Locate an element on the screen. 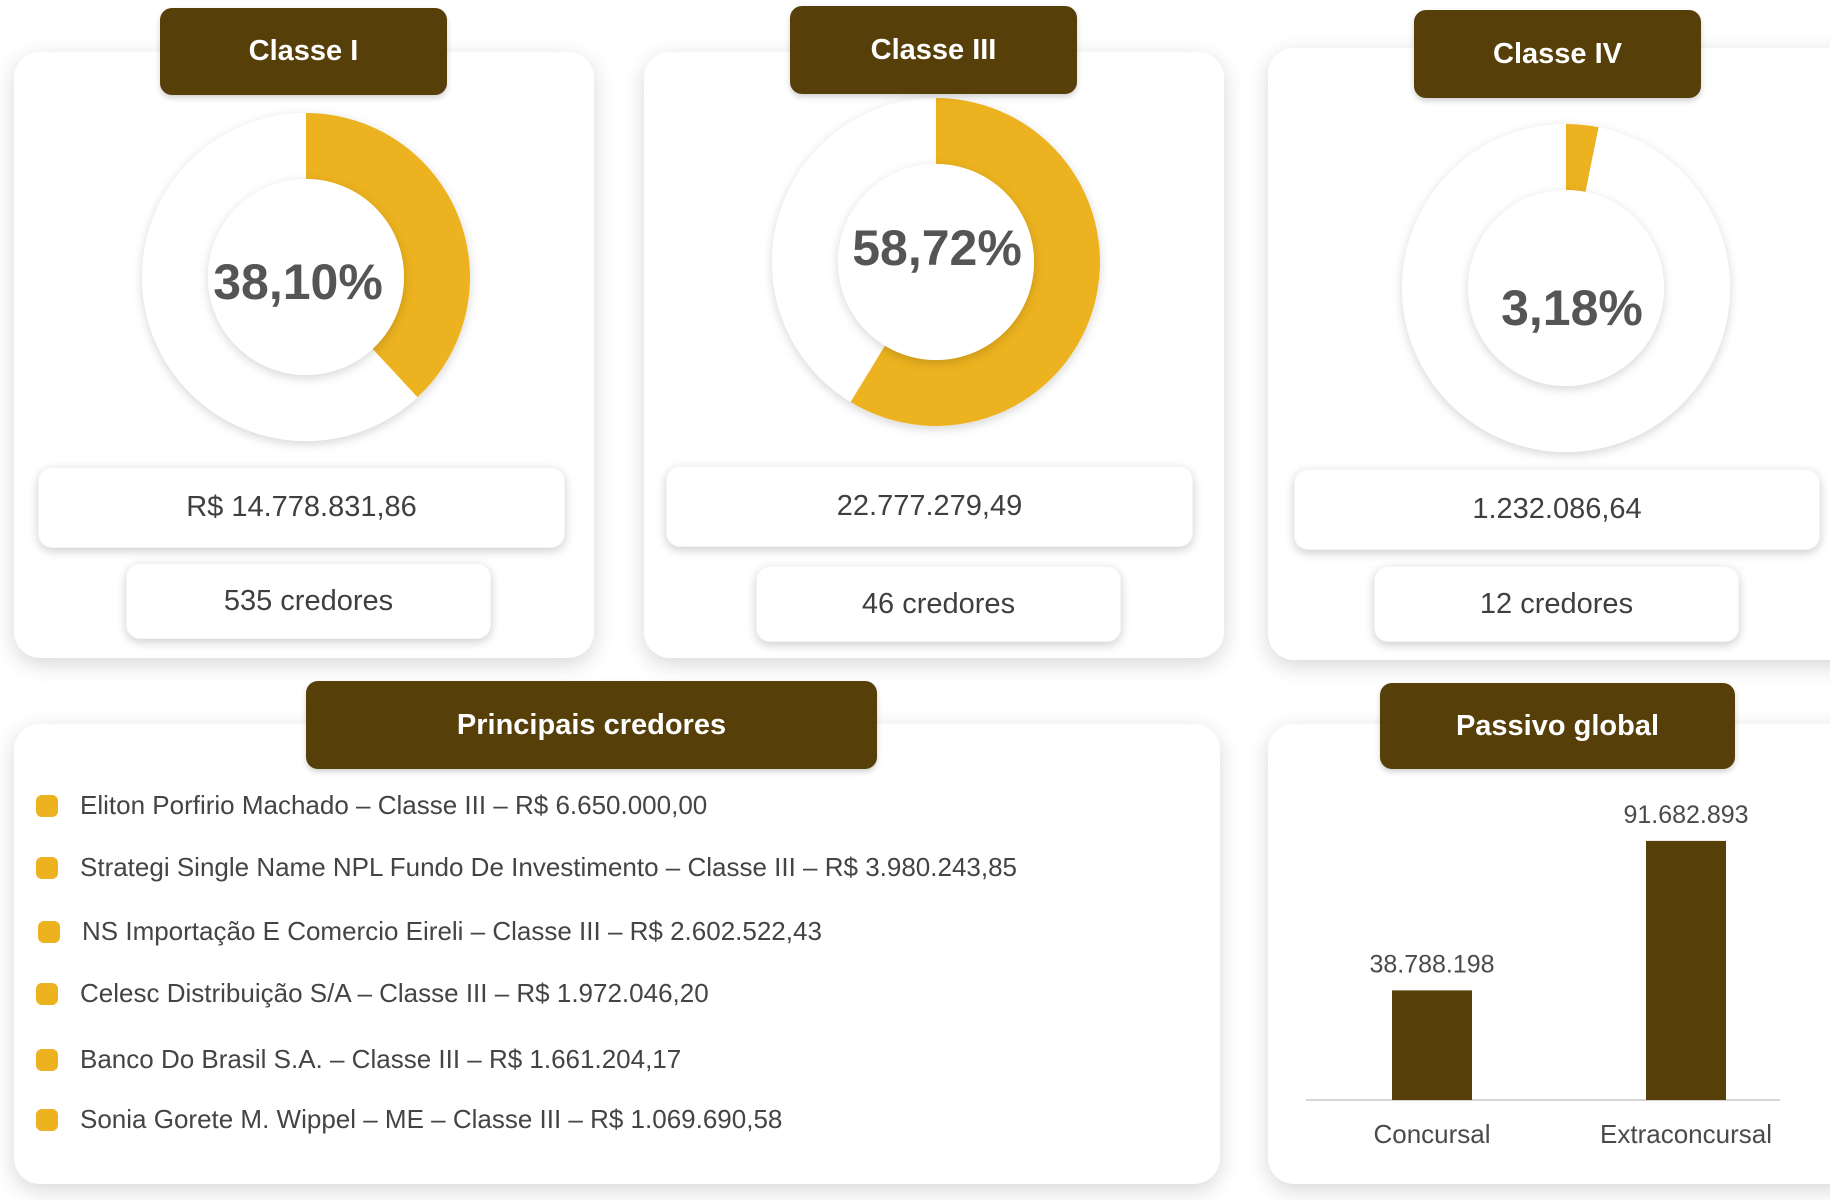  percent-label-classe-iii: 58,72% is located at coordinates (937, 248).